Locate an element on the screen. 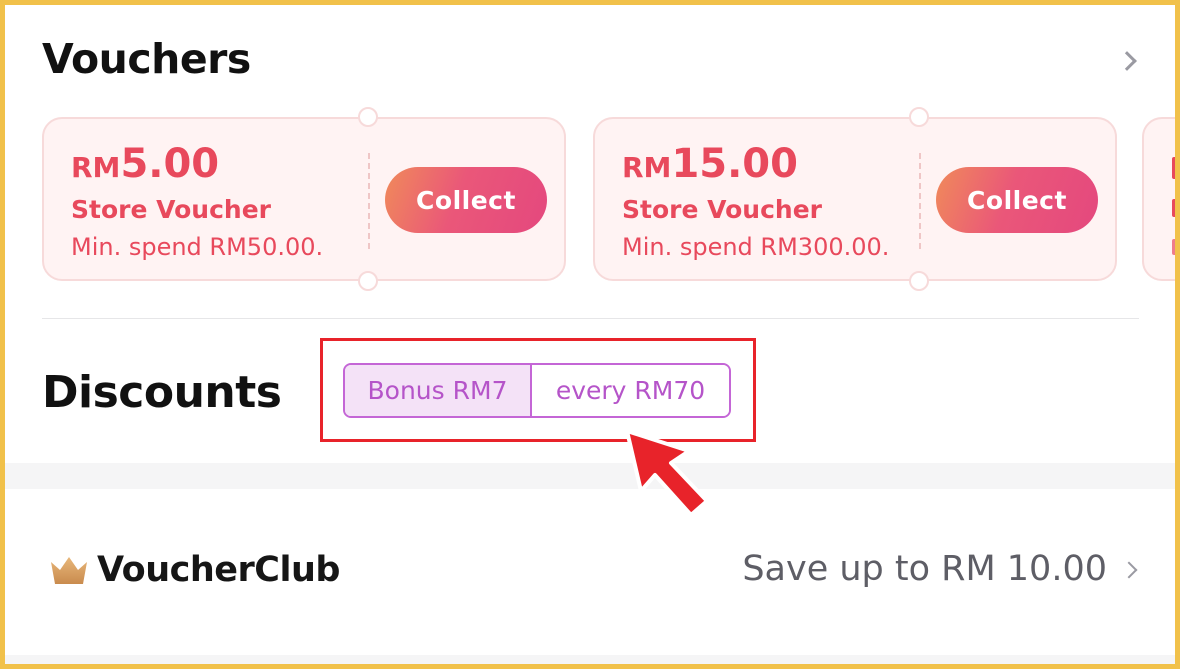 This screenshot has width=1180, height=669. cursor-arrow-icon is located at coordinates (667, 473).